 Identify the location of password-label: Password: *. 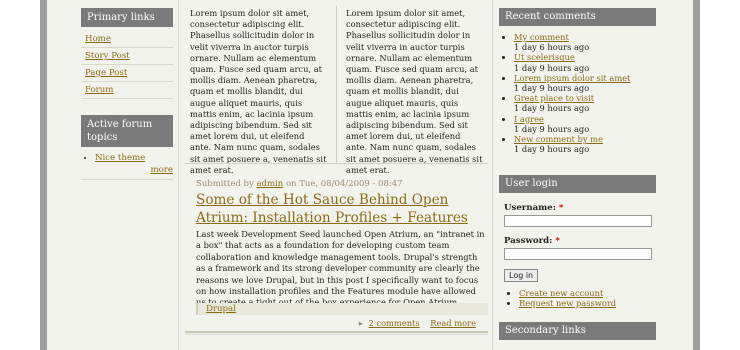
(577, 241).